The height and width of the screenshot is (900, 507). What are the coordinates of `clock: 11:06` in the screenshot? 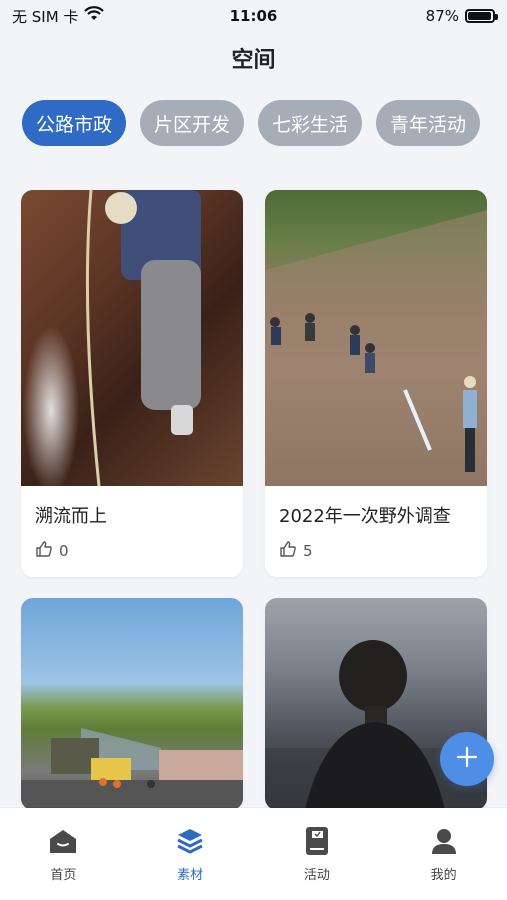 It's located at (253, 16).